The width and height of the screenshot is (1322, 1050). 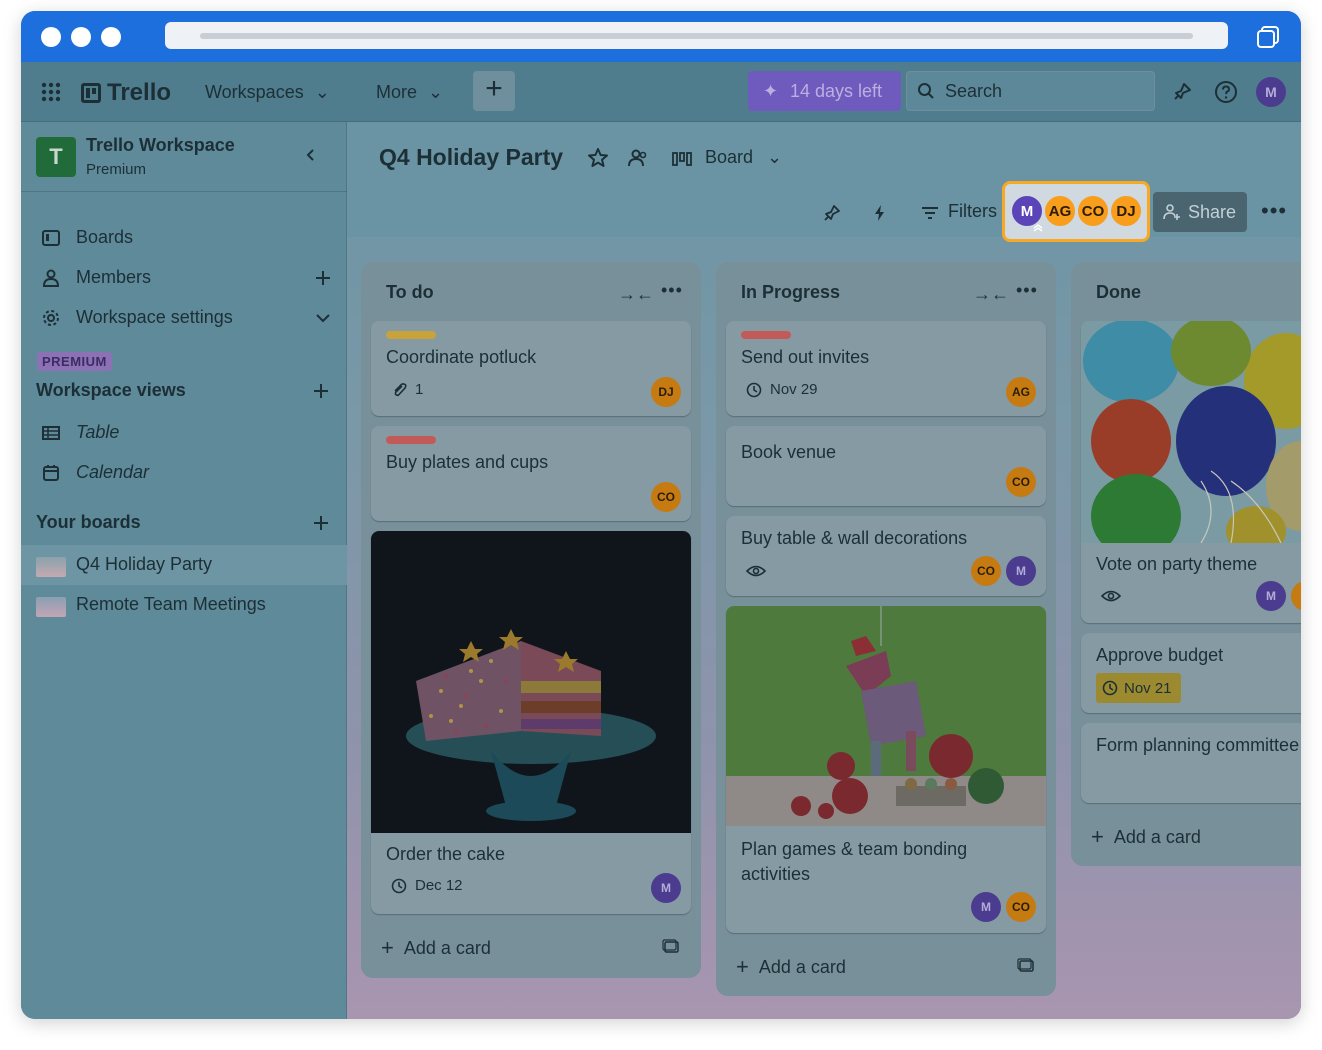 I want to click on window-minimize-dot, so click(x=81, y=37).